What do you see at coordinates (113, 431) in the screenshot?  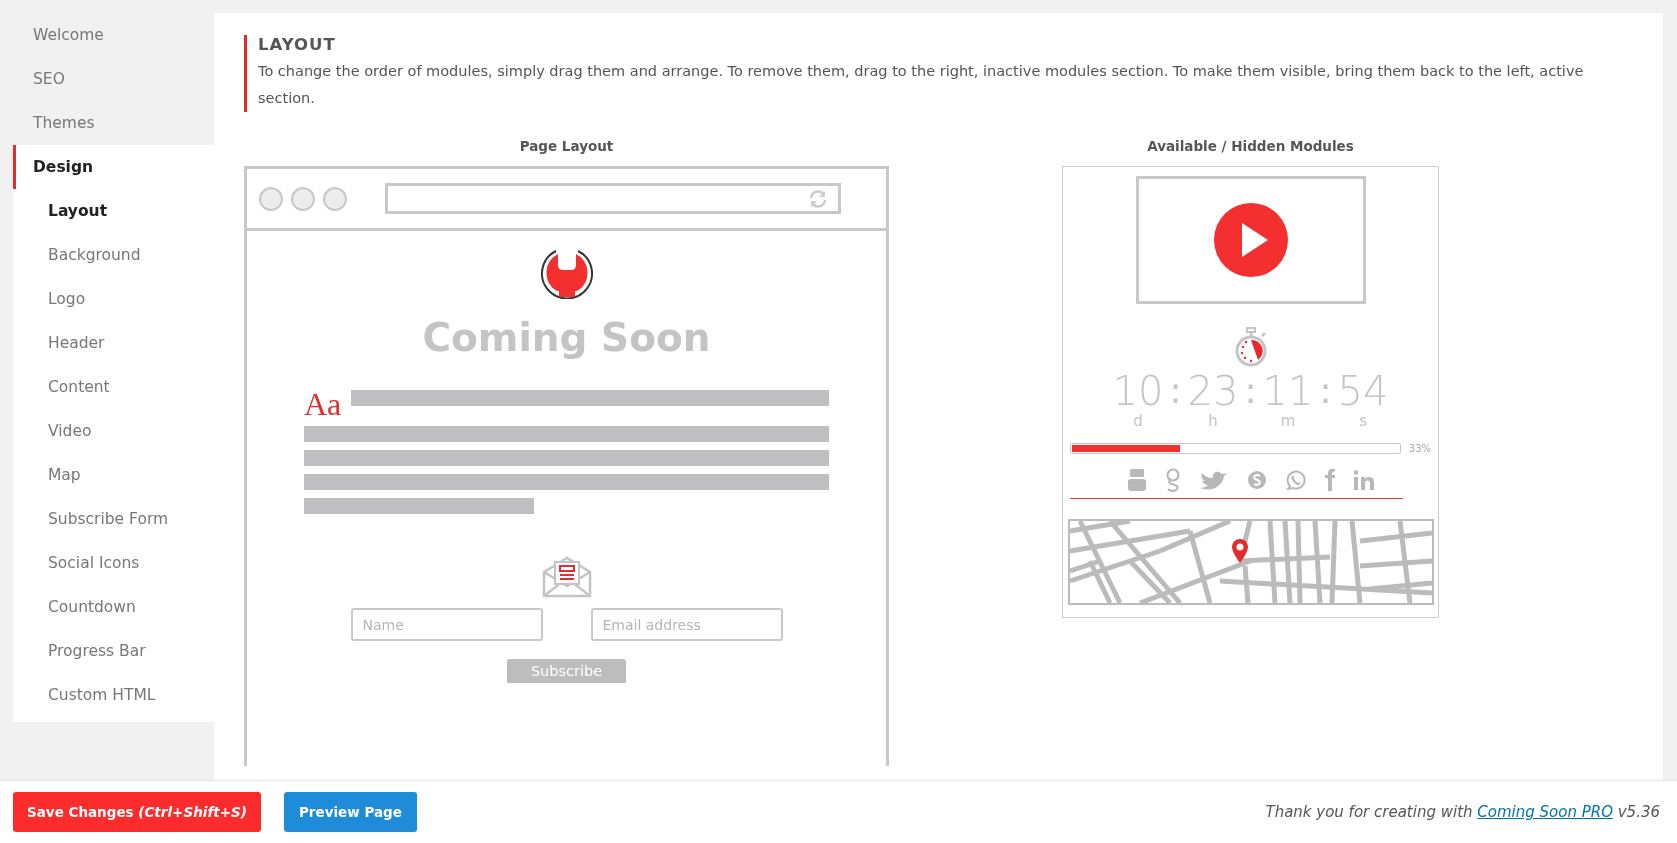 I see `sidebar-subitem: Video` at bounding box center [113, 431].